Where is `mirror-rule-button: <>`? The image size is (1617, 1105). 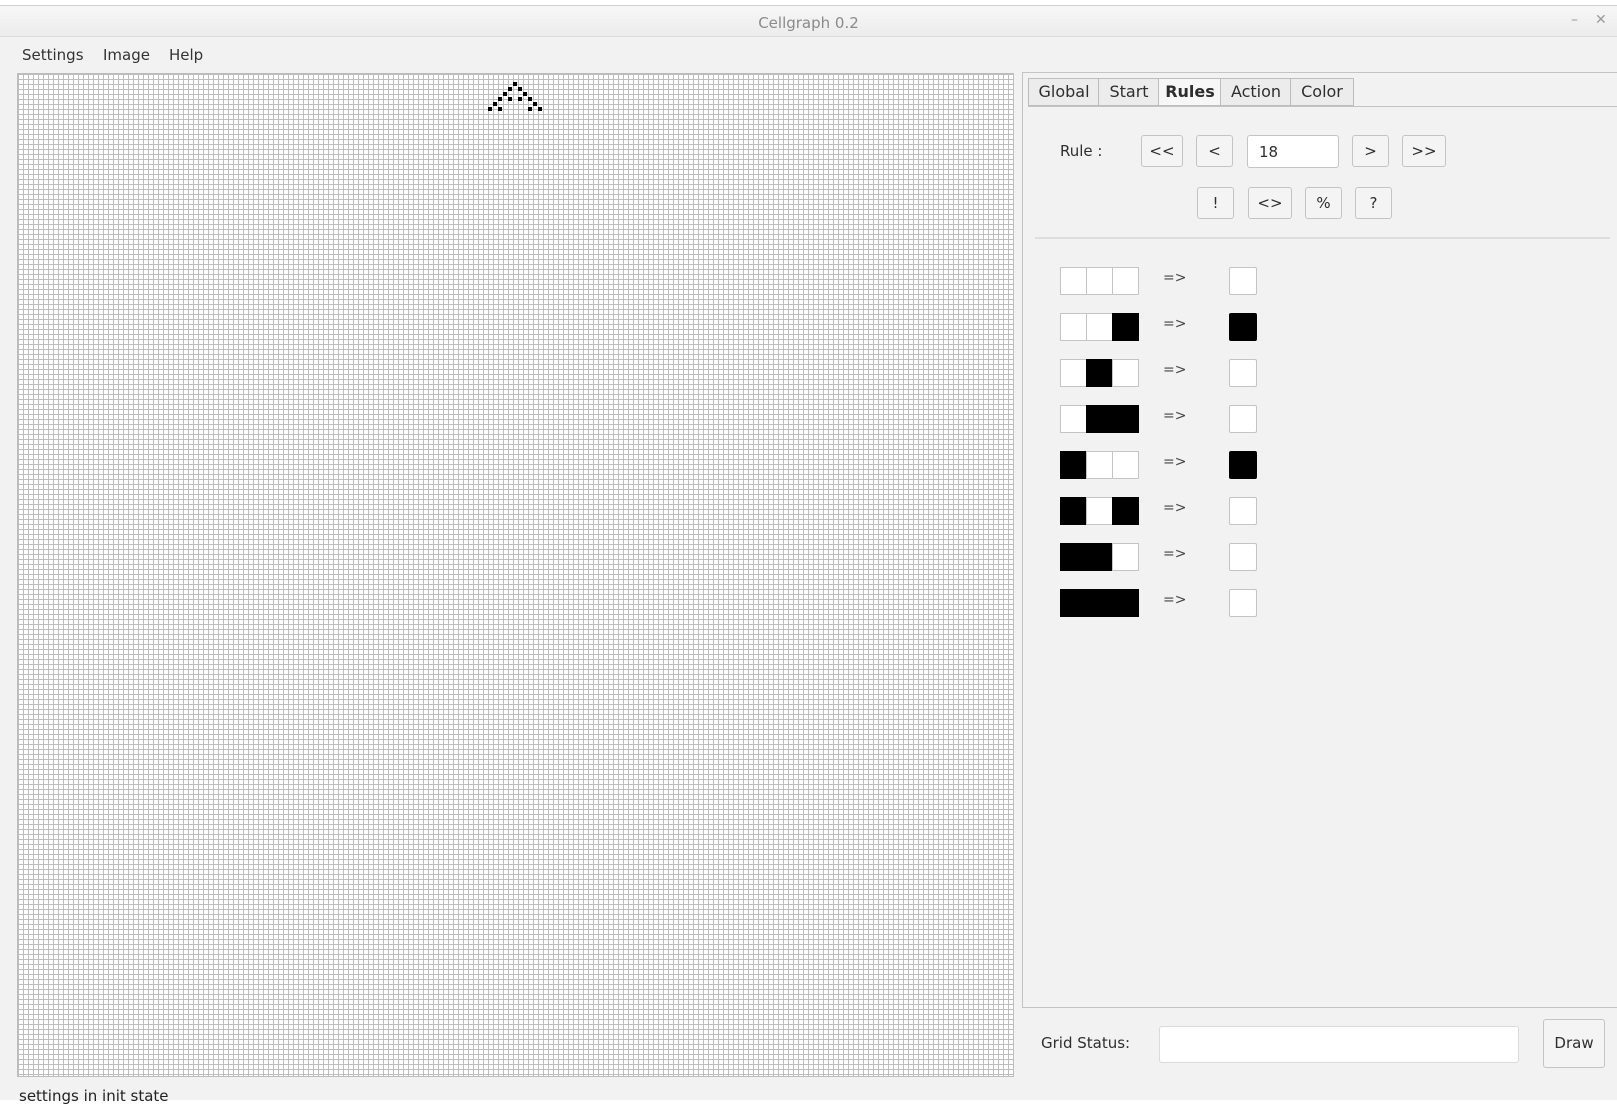 mirror-rule-button: <> is located at coordinates (1270, 203).